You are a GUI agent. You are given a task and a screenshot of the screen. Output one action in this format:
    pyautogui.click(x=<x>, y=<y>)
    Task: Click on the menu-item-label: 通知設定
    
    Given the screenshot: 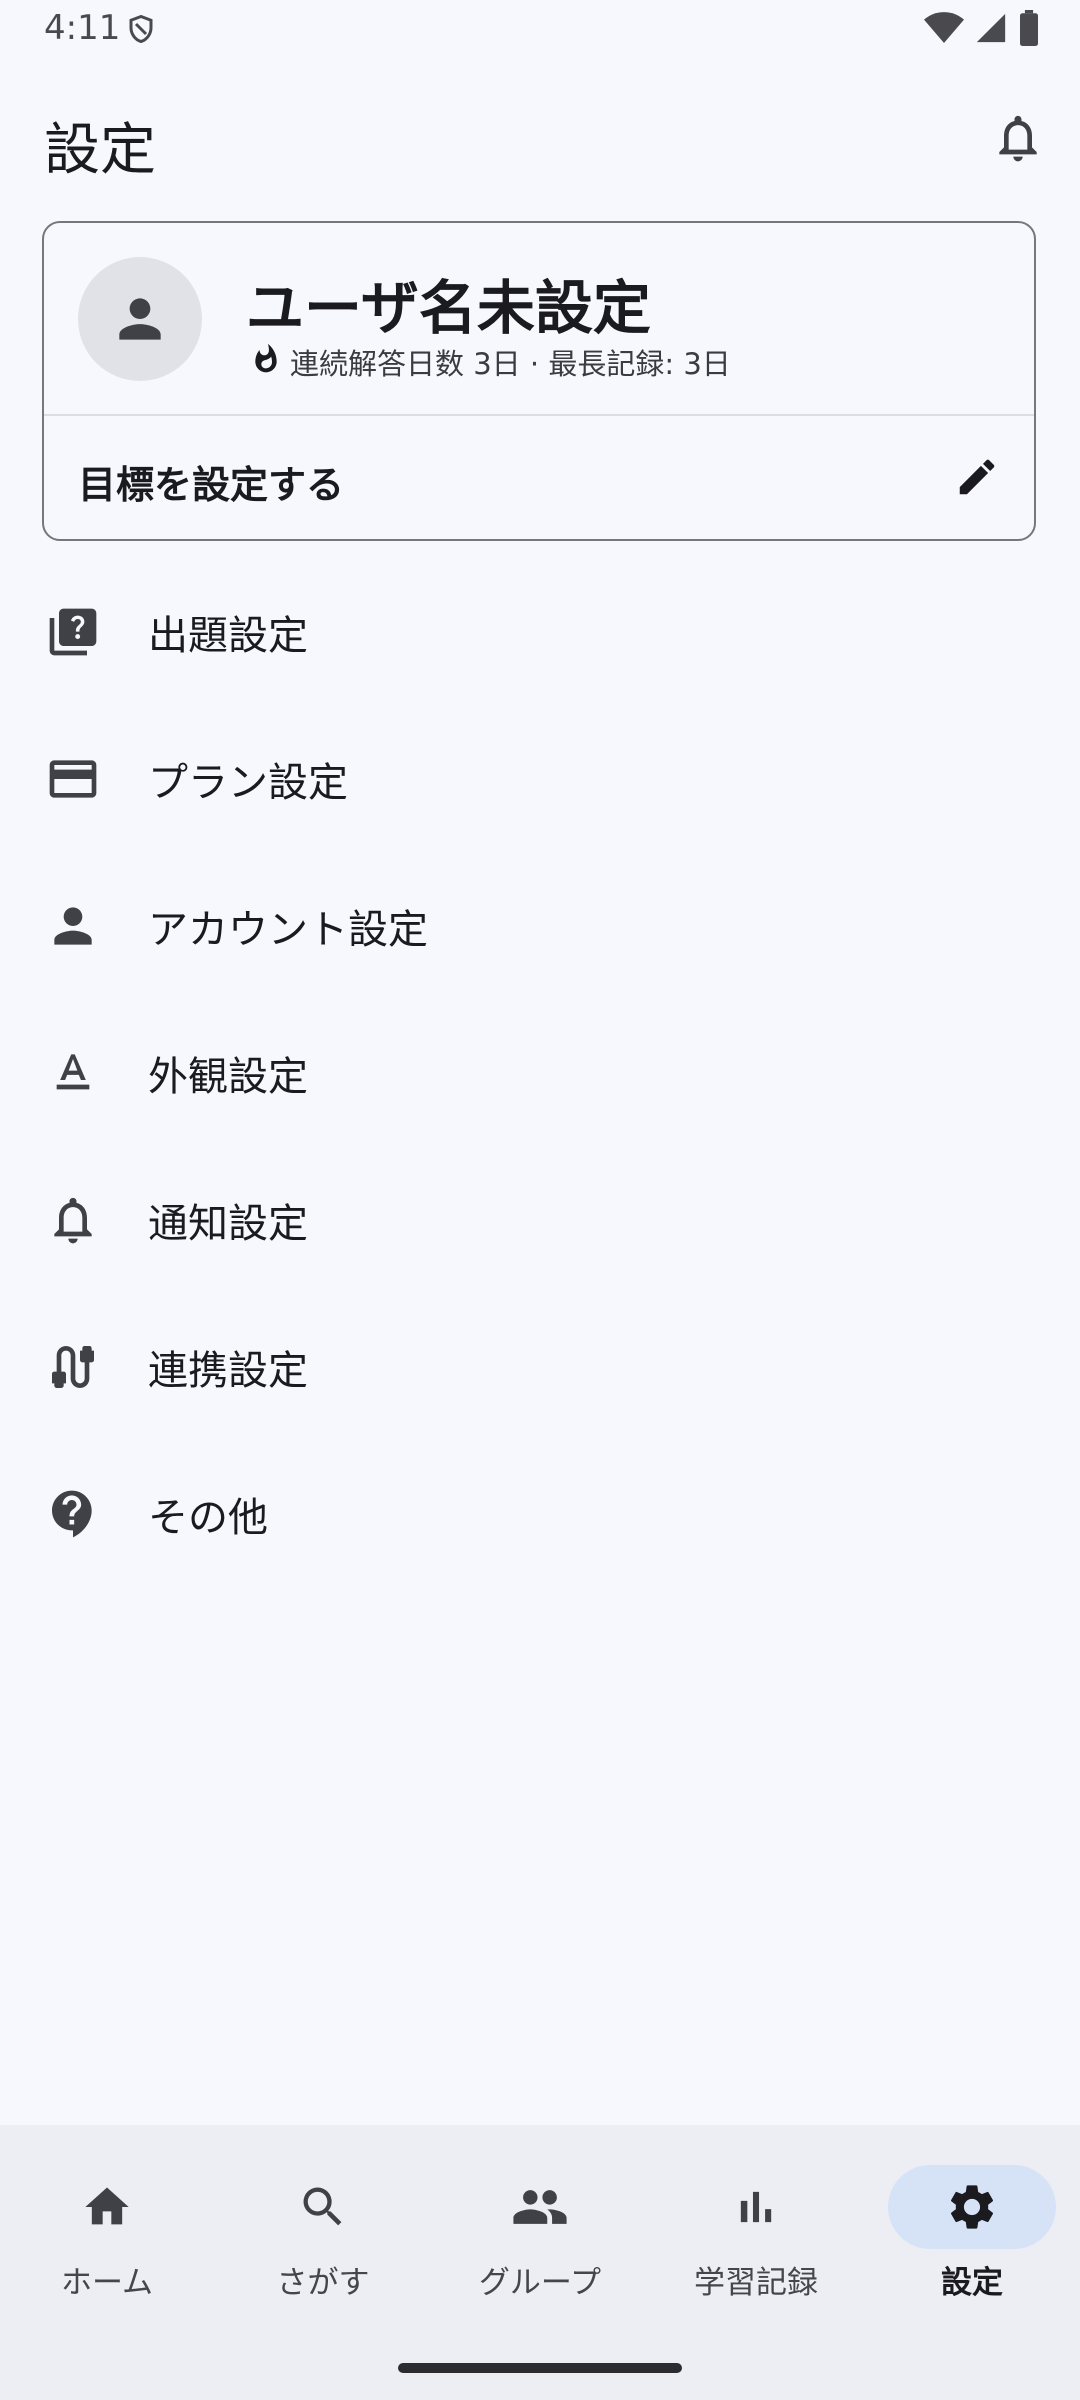 What is the action you would take?
    pyautogui.click(x=228, y=1223)
    